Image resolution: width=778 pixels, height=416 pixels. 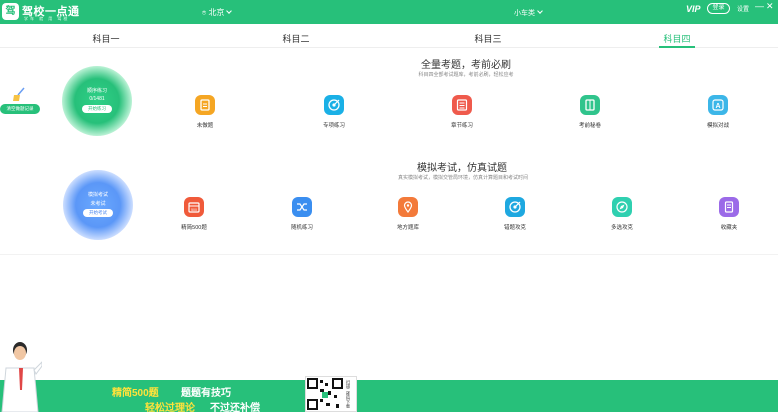 I want to click on settings-button: 设置, so click(x=743, y=8).